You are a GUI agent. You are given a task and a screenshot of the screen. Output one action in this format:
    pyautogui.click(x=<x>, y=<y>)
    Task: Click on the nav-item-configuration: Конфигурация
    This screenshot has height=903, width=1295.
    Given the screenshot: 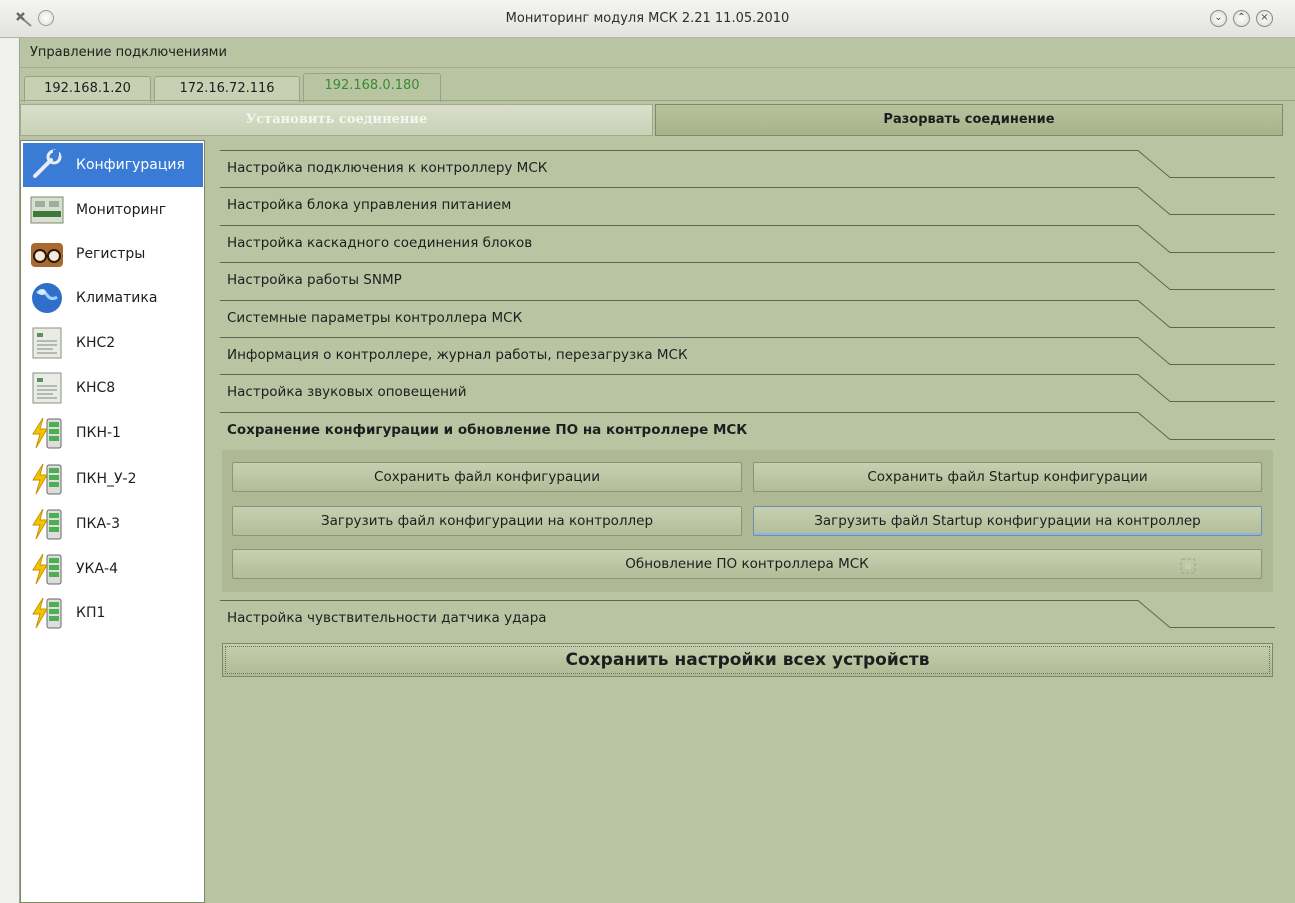 What is the action you would take?
    pyautogui.click(x=113, y=165)
    